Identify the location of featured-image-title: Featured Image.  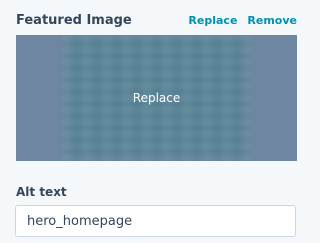
(74, 20).